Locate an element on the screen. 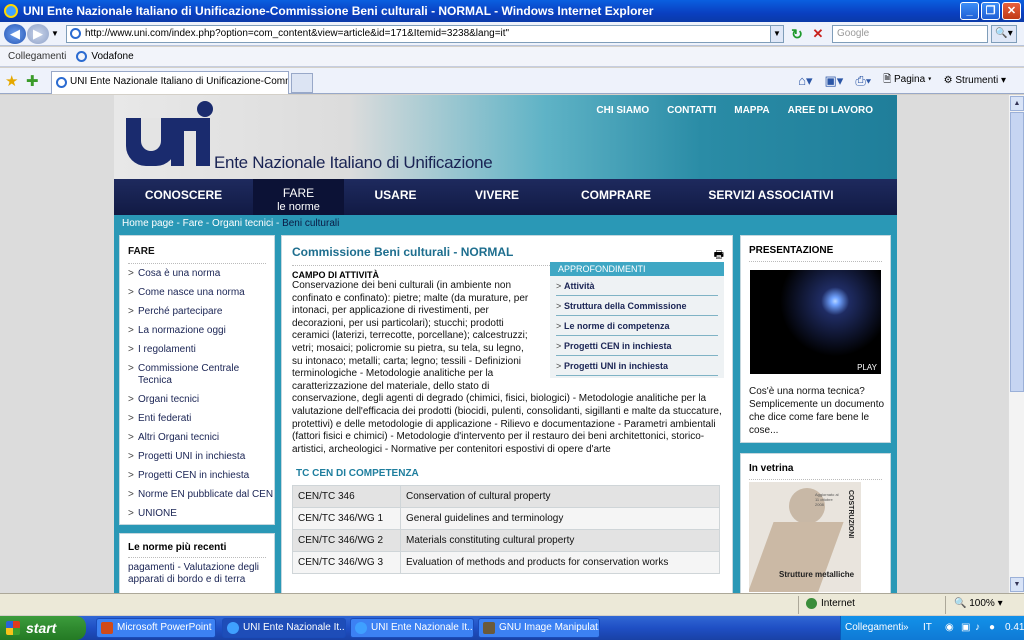 The height and width of the screenshot is (640, 1024). address-dropdown-icon: ▼ is located at coordinates (777, 34).